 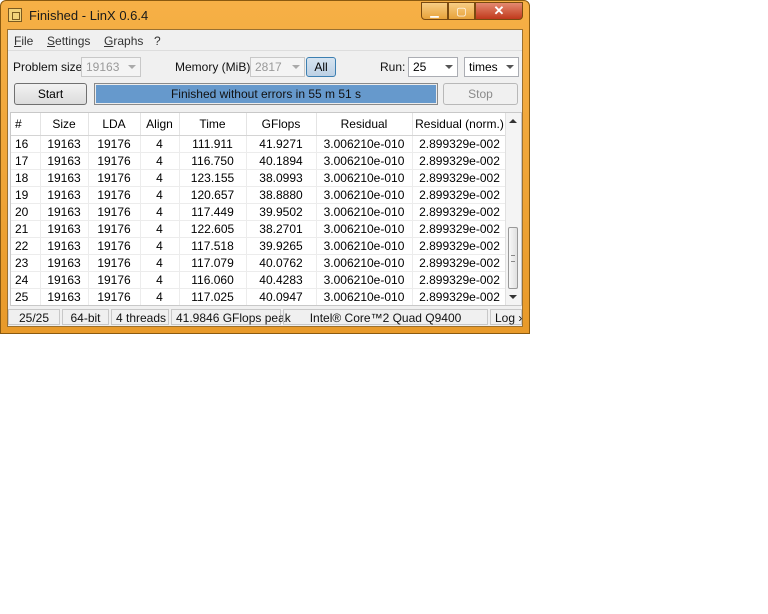 I want to click on memory-value: 2817, so click(x=268, y=67).